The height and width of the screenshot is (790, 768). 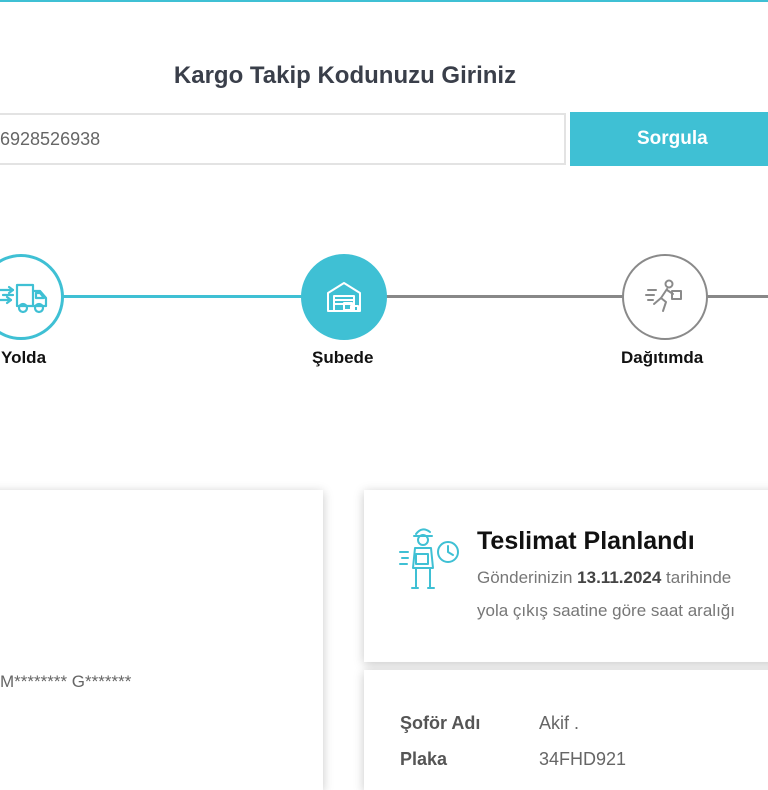 I want to click on page-title: Kargo Takip Kodunuzu Giriniz, so click(x=345, y=75).